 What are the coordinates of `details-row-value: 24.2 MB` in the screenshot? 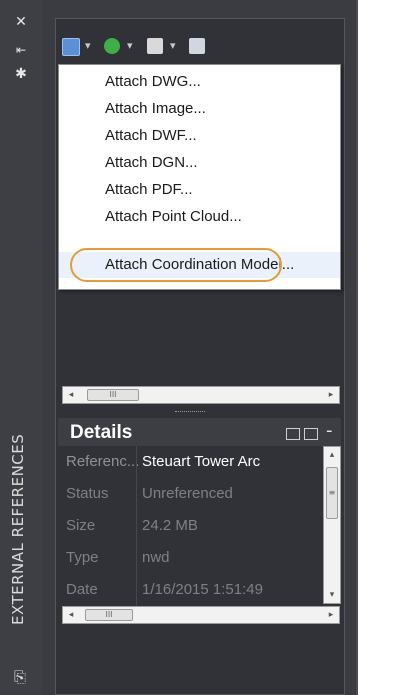 It's located at (170, 525).